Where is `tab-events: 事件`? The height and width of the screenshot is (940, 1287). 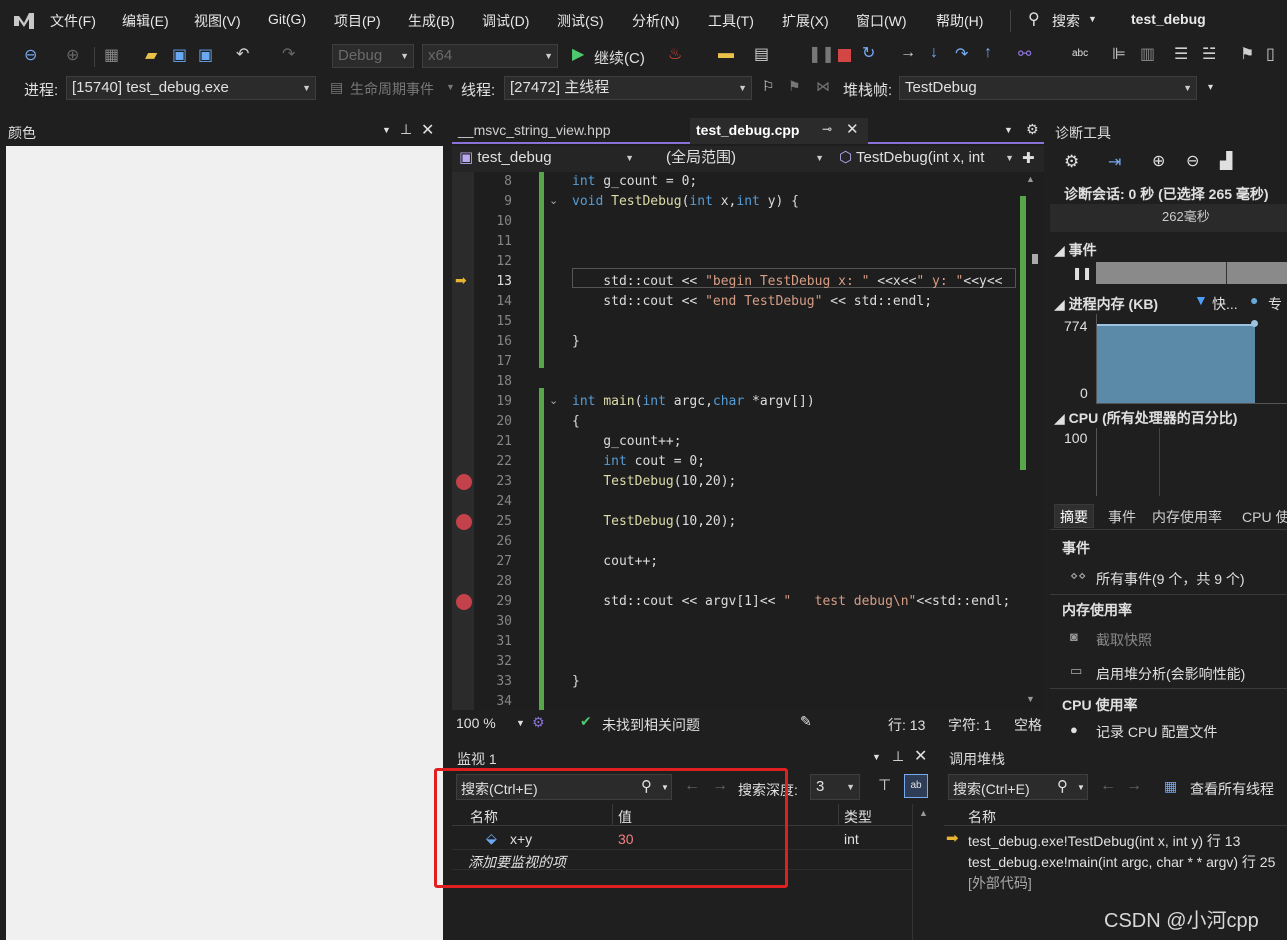 tab-events: 事件 is located at coordinates (1122, 516).